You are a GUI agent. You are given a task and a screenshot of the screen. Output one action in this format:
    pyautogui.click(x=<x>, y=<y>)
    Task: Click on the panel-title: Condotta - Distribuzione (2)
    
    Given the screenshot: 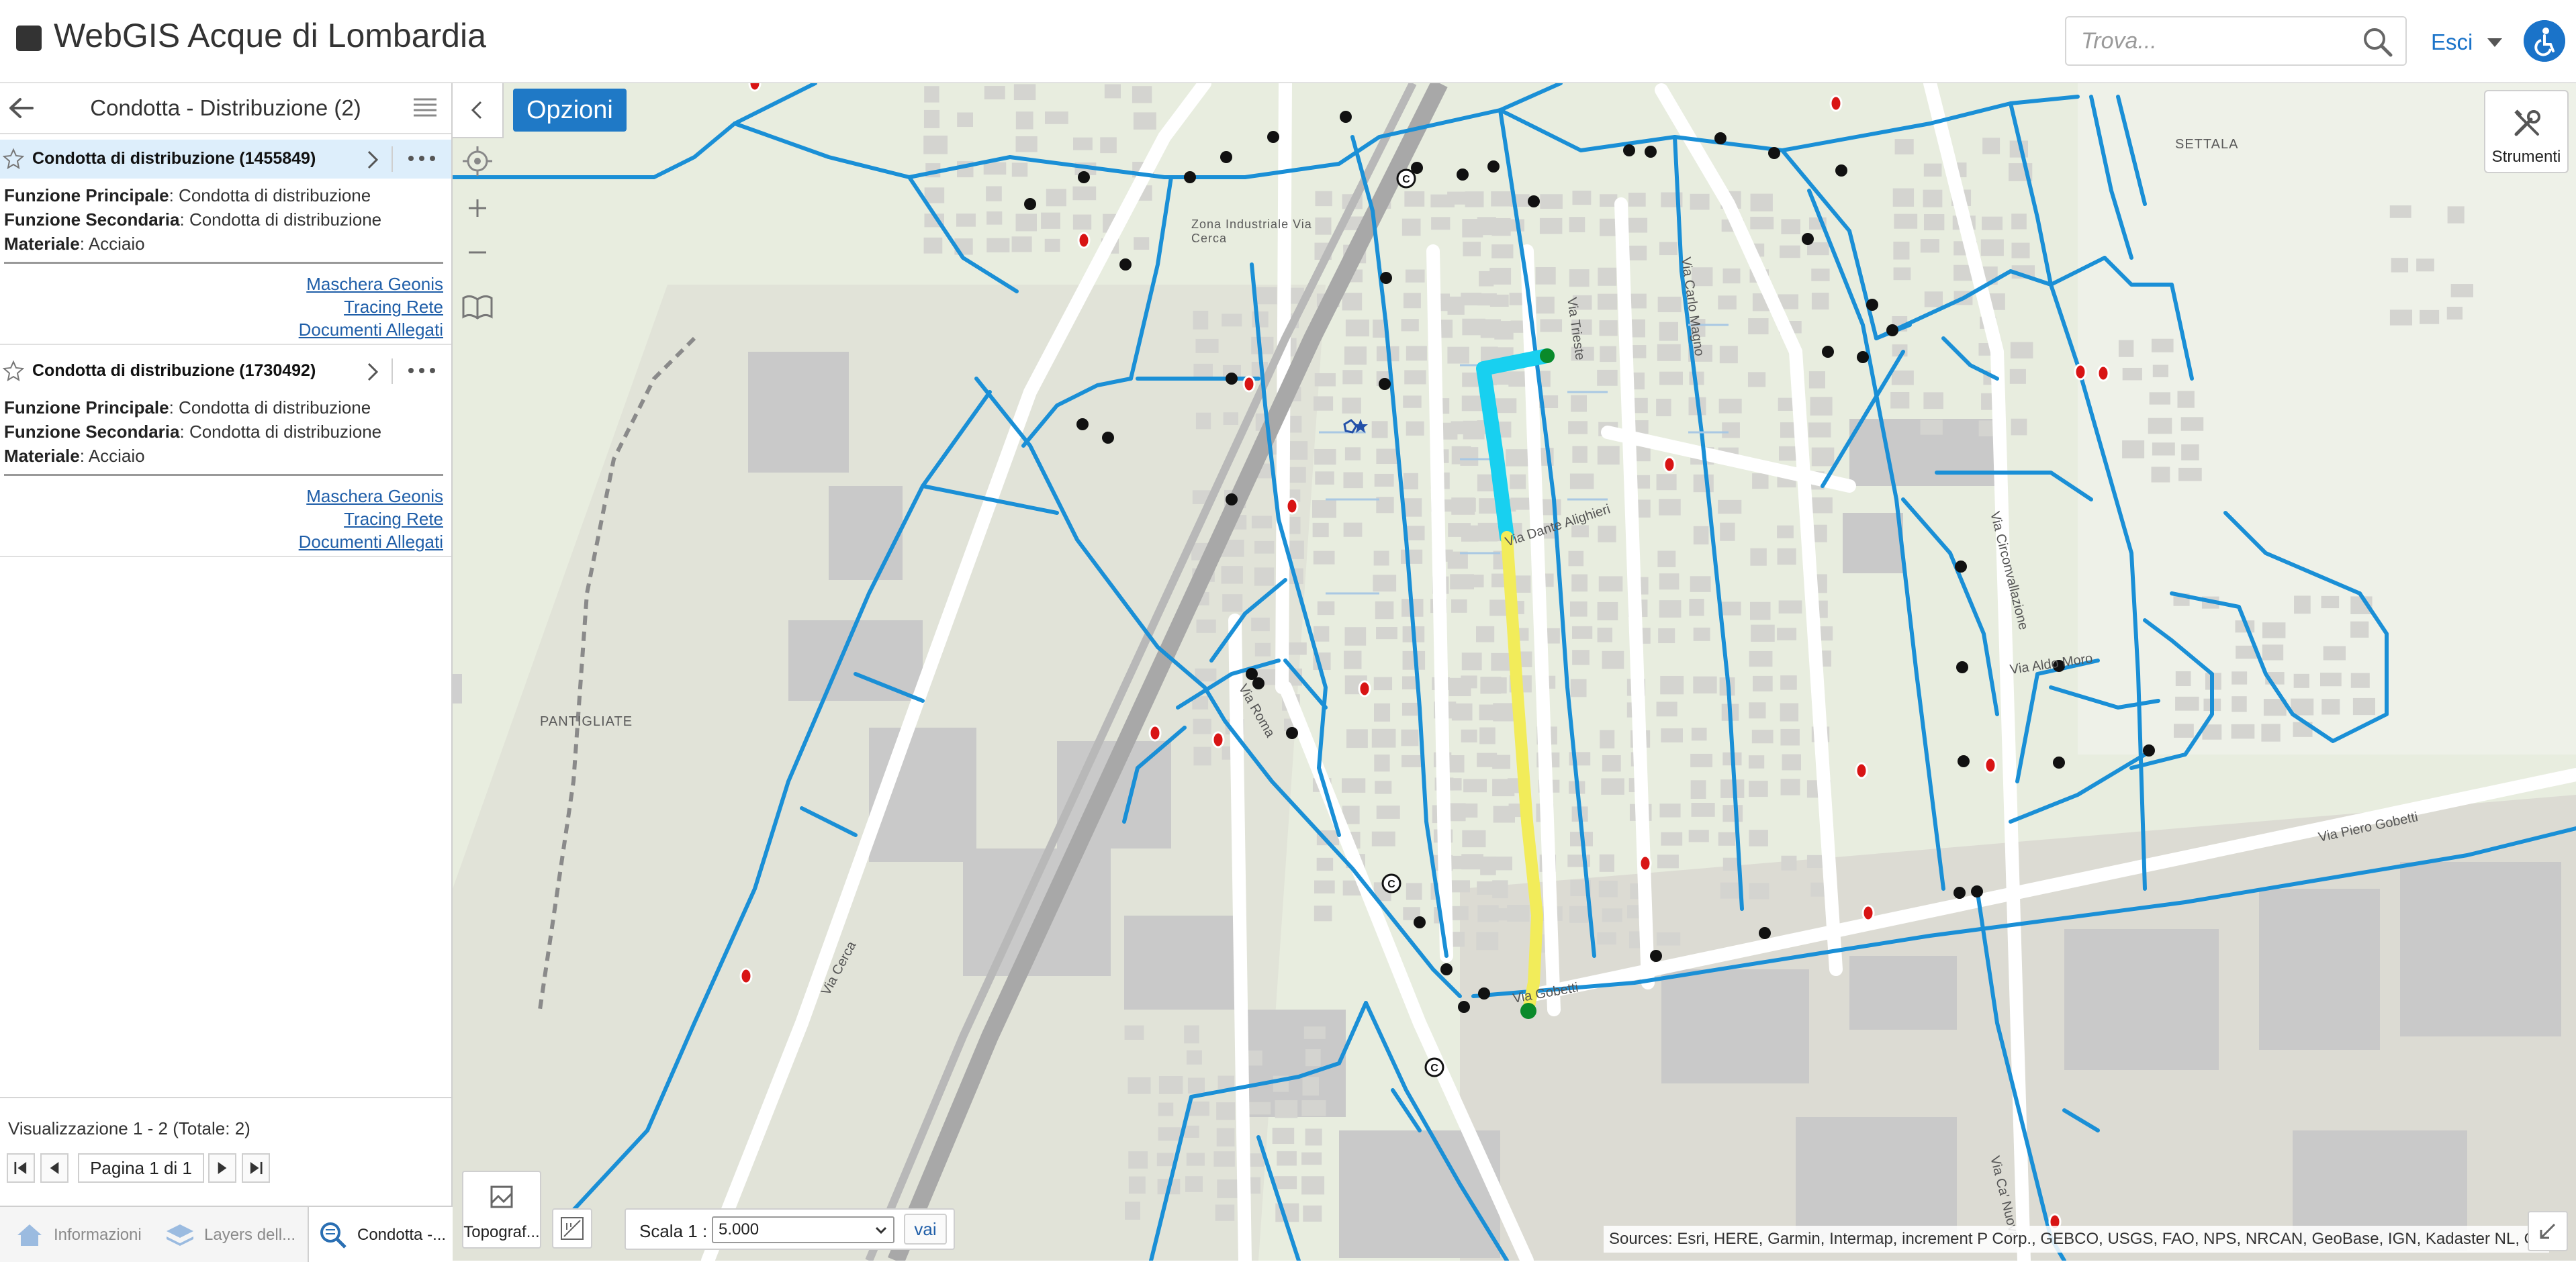 What is the action you would take?
    pyautogui.click(x=225, y=107)
    